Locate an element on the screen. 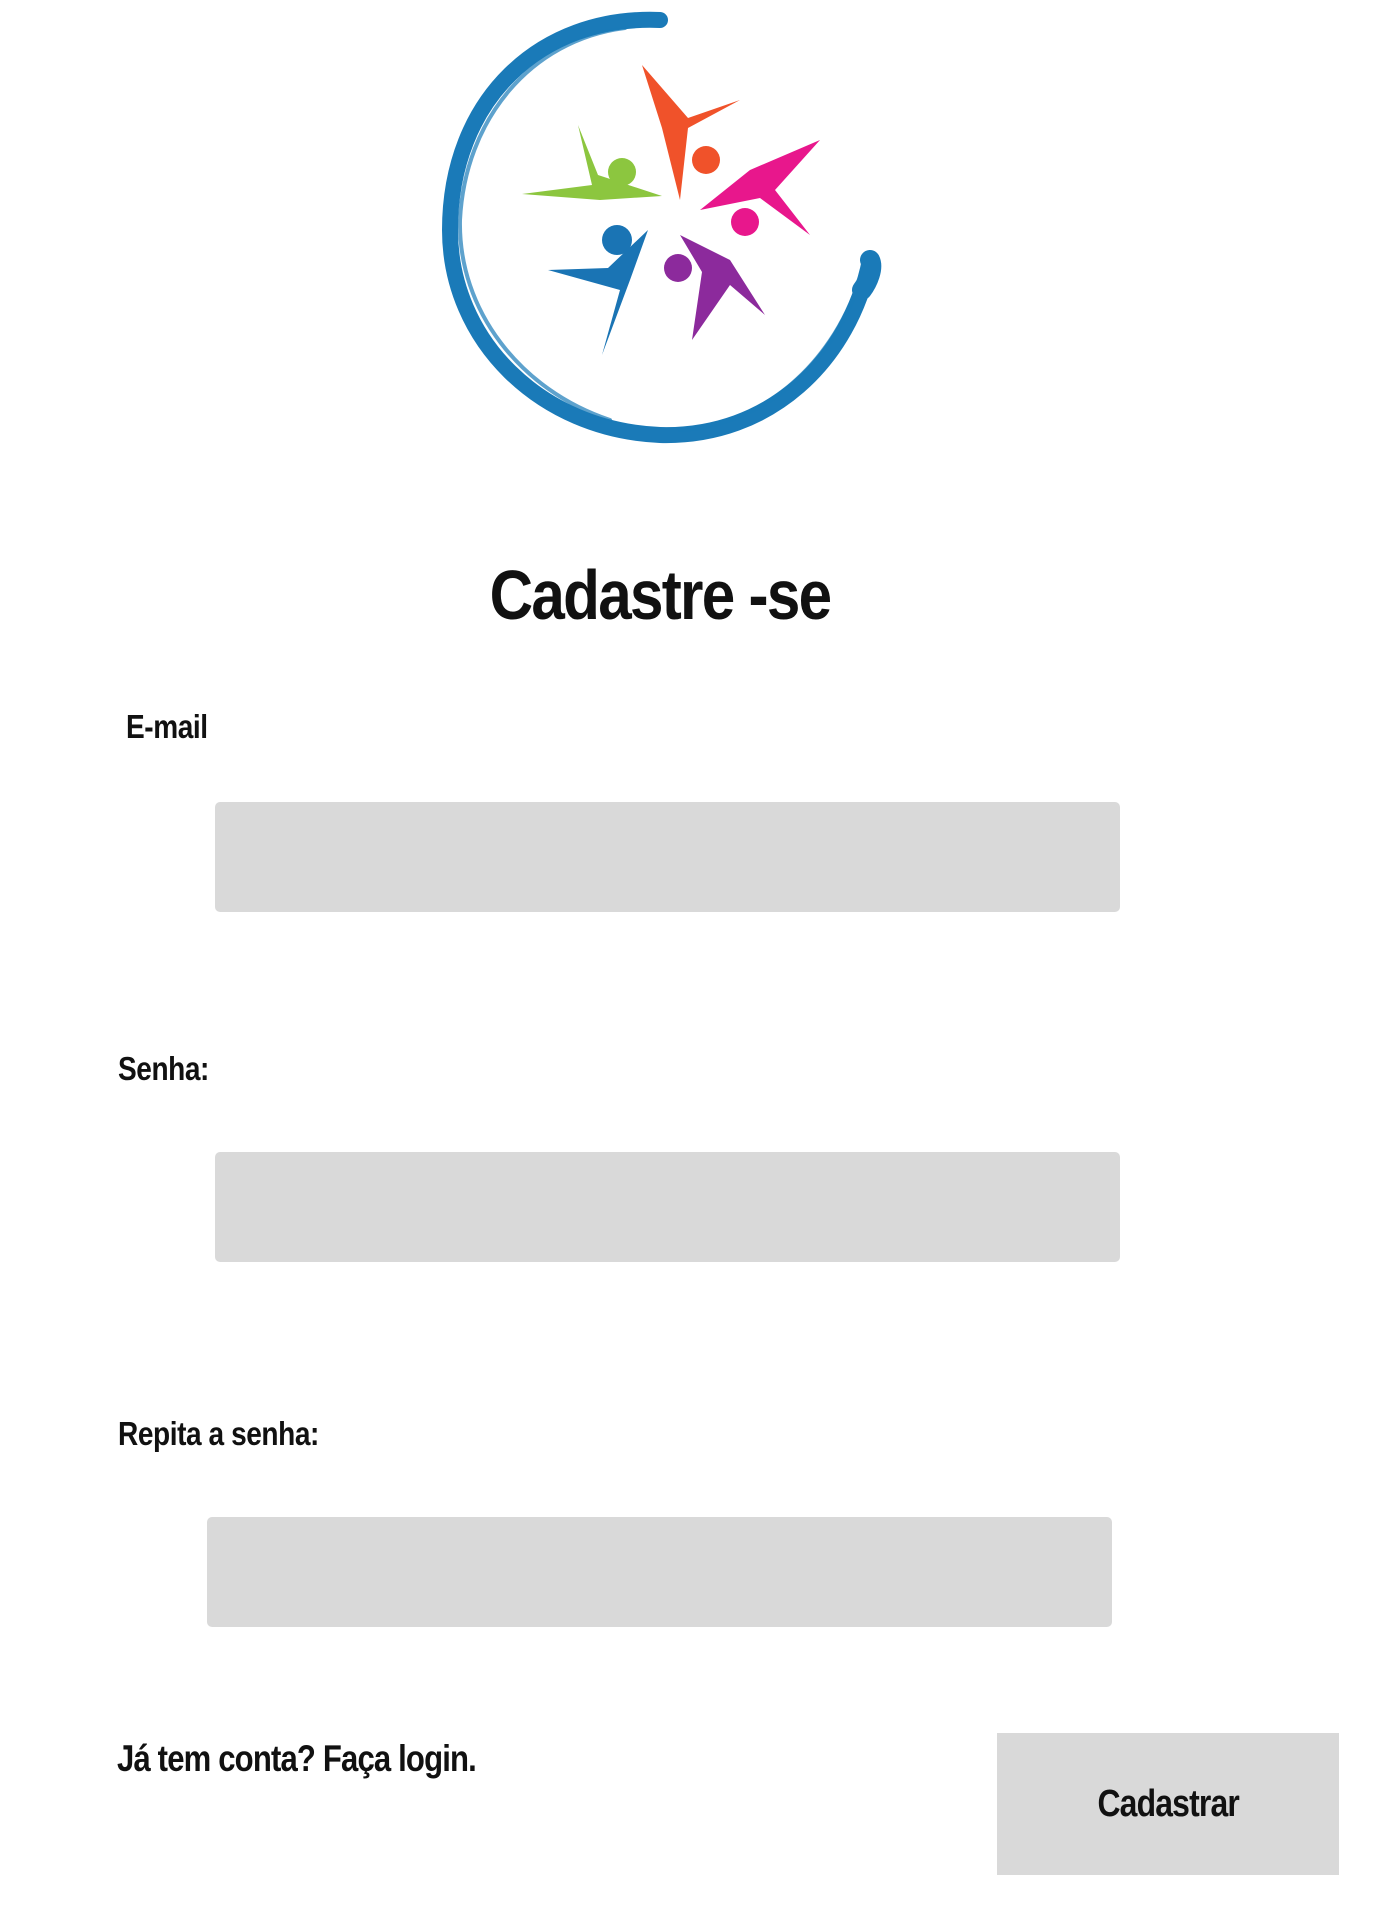 This screenshot has height=1919, width=1380. people-circle-logo-icon is located at coordinates (661, 227).